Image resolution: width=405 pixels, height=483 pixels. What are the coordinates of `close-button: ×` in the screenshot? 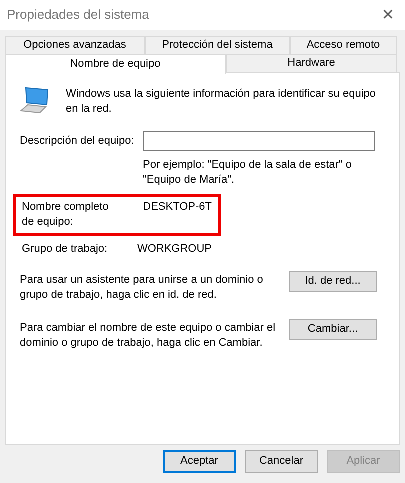 It's located at (388, 15).